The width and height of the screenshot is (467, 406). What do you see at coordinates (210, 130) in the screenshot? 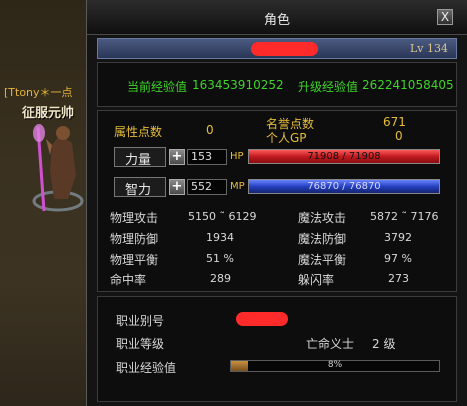
I see `attr-points-value: 0` at bounding box center [210, 130].